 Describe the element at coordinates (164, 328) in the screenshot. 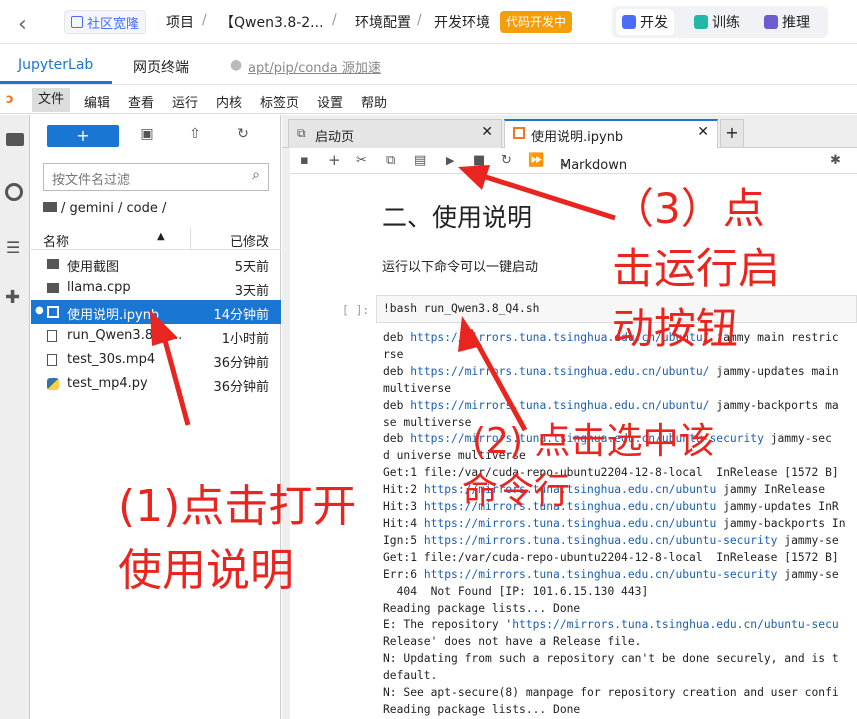

I see `arrow-1-head` at that location.